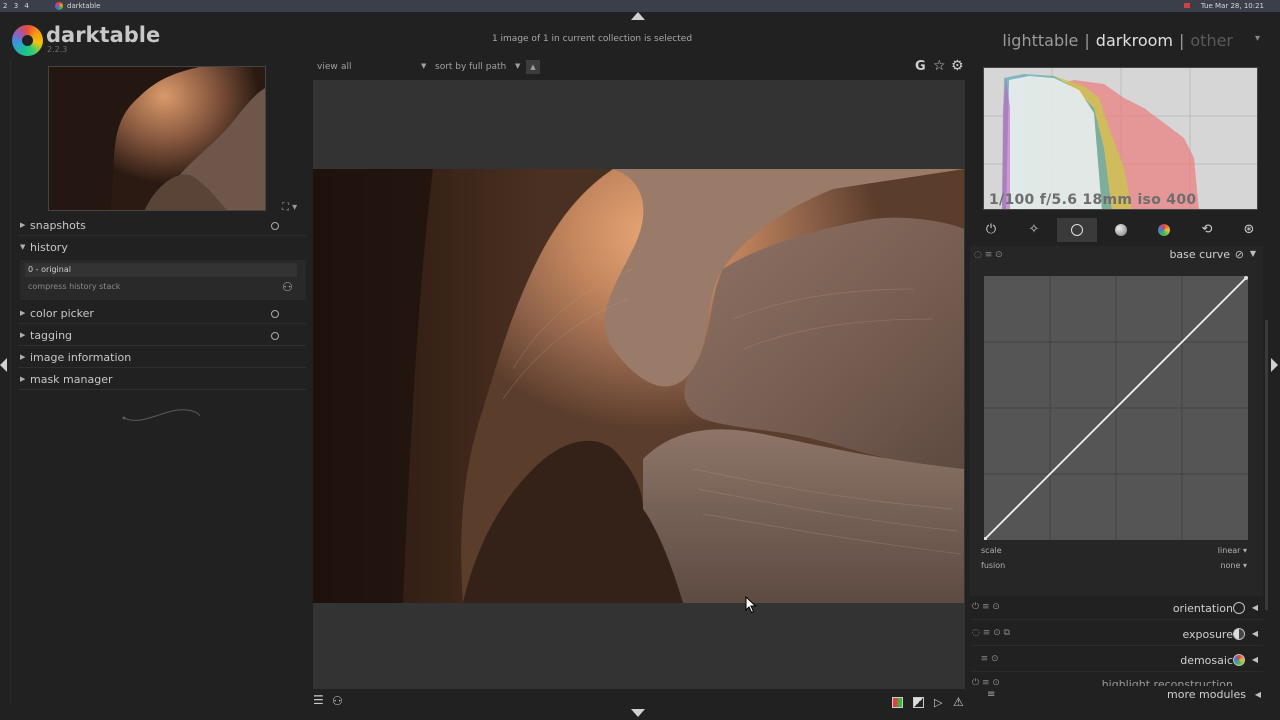 The height and width of the screenshot is (720, 1280). I want to click on workspace-switcher: 2 3 4, so click(18, 6).